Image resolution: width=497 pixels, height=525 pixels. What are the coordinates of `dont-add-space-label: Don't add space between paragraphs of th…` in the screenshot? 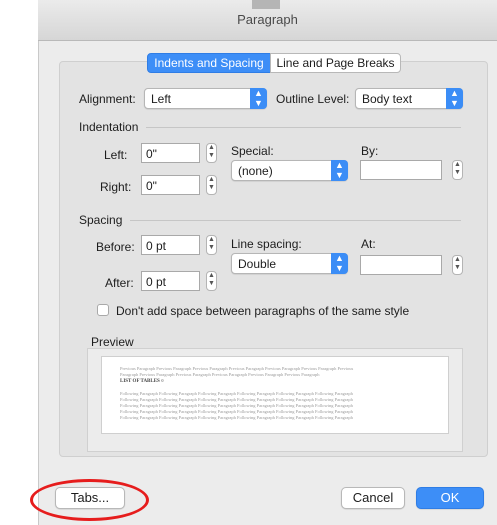 It's located at (263, 311).